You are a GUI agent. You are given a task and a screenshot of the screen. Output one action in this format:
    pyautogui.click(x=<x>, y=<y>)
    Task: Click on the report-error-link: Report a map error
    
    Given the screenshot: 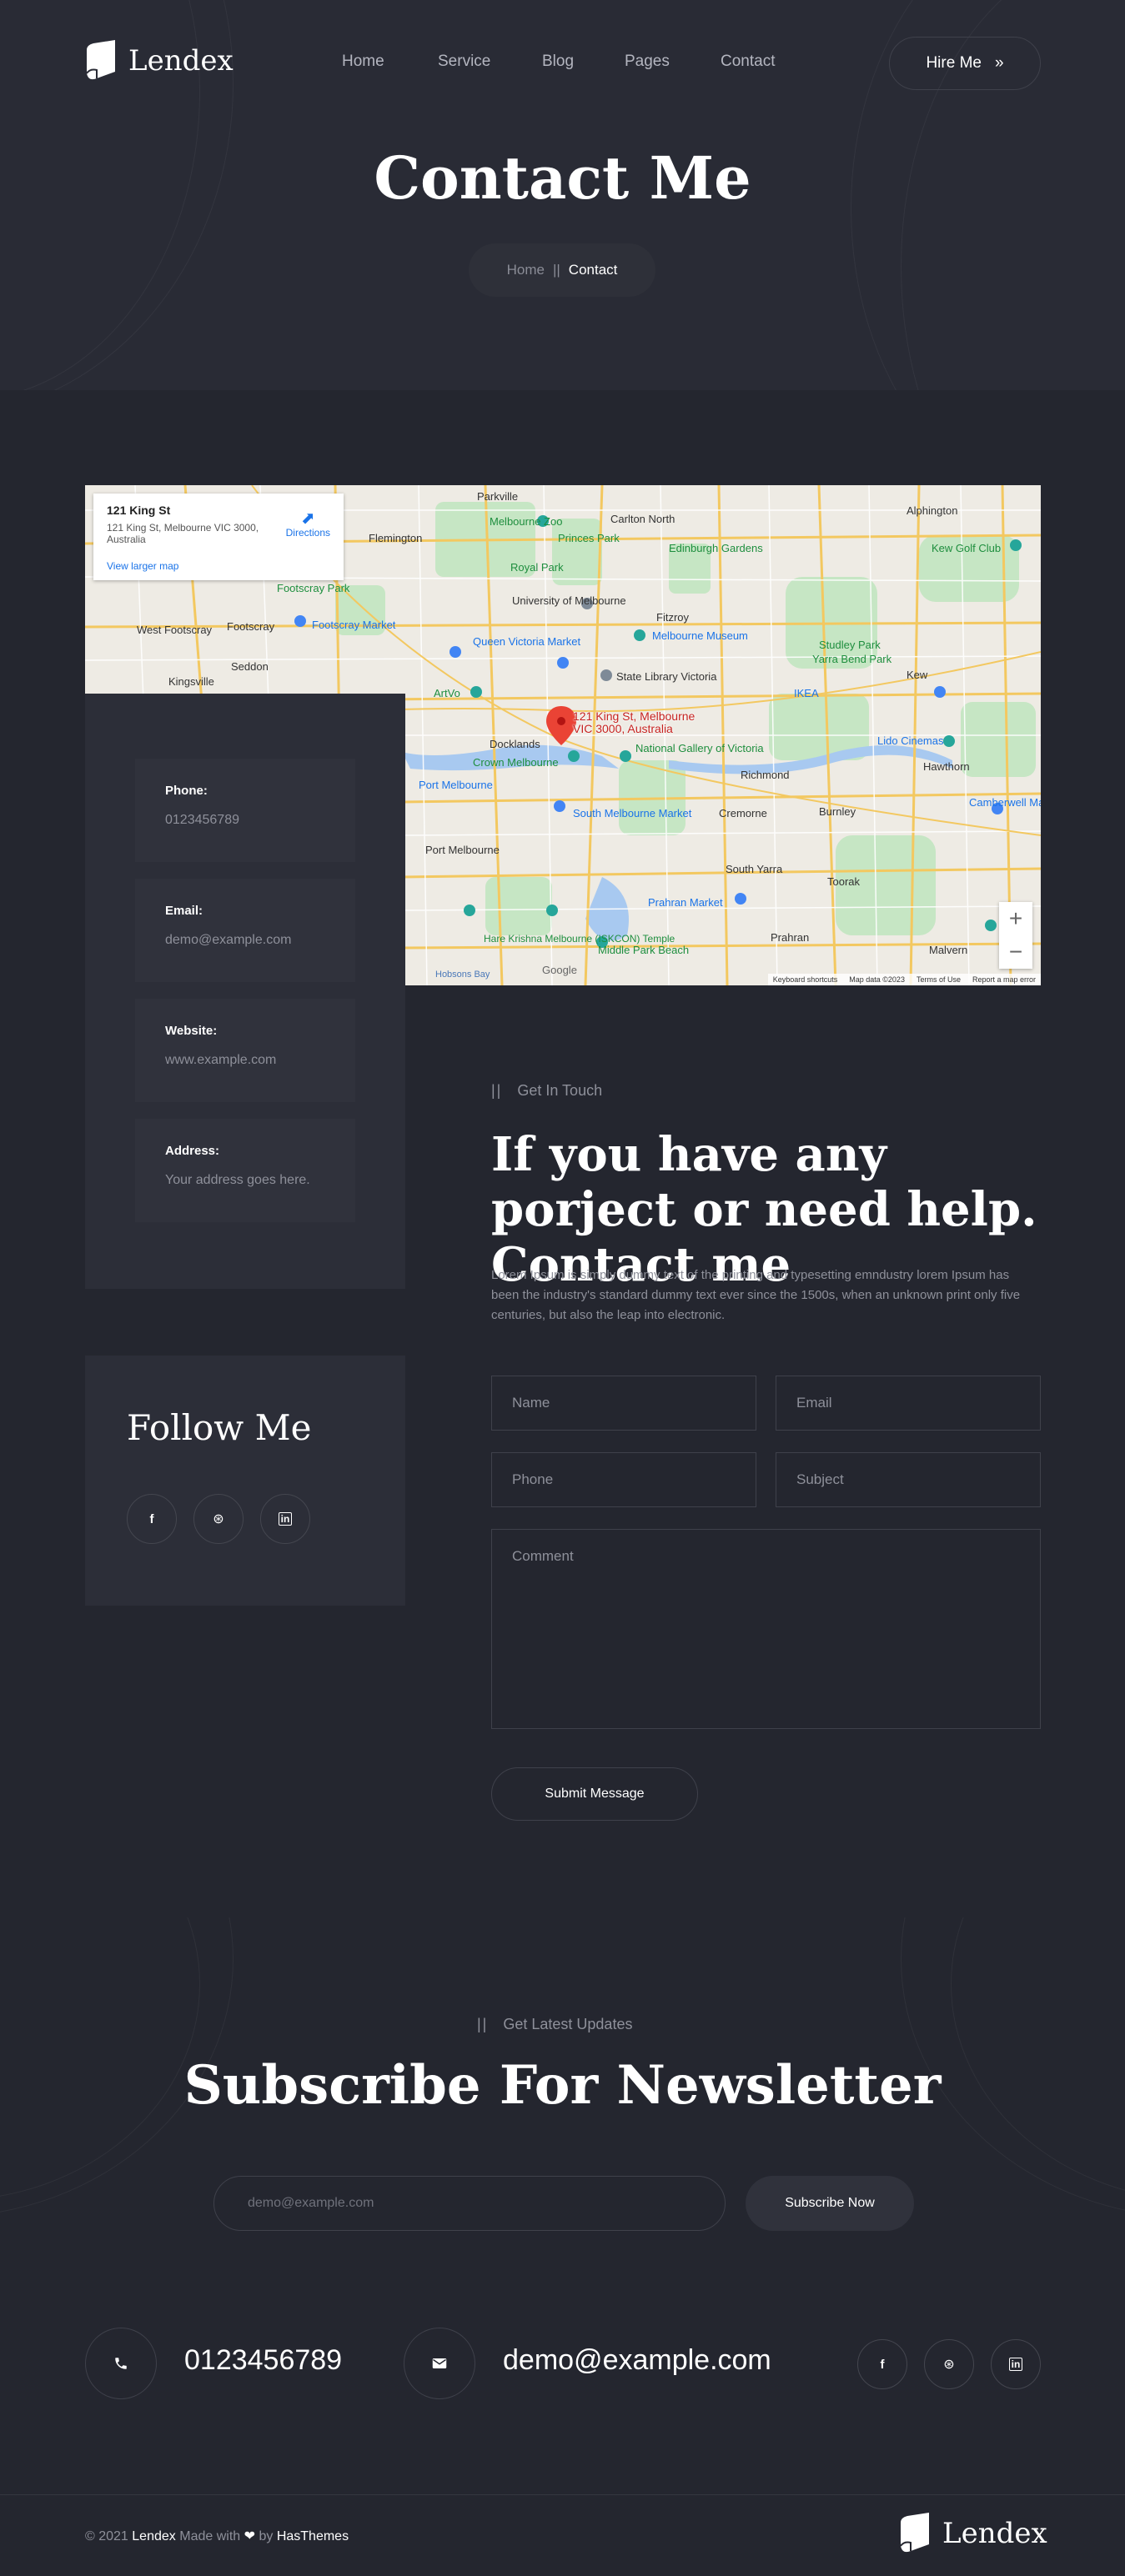 What is the action you would take?
    pyautogui.click(x=1004, y=979)
    